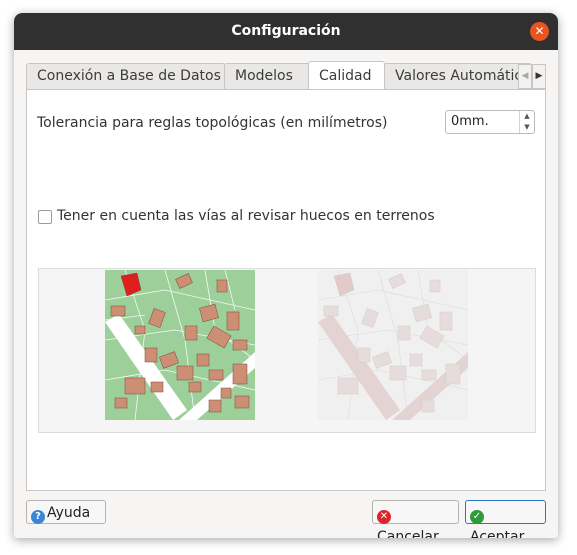 Image resolution: width=577 pixels, height=555 pixels. Describe the element at coordinates (126, 76) in the screenshot. I see `tab-database-connection: Conexión a Base de Datos` at that location.